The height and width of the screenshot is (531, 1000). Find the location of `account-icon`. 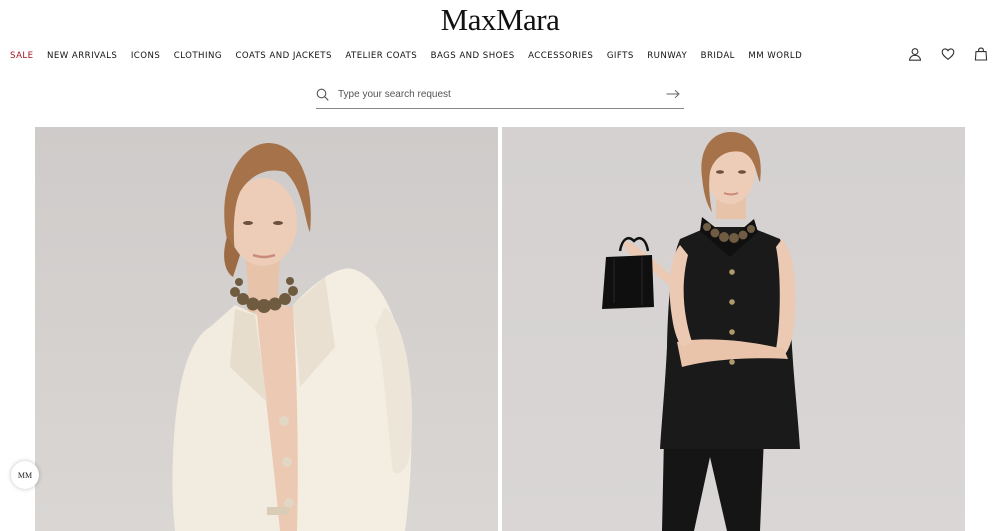

account-icon is located at coordinates (915, 54).